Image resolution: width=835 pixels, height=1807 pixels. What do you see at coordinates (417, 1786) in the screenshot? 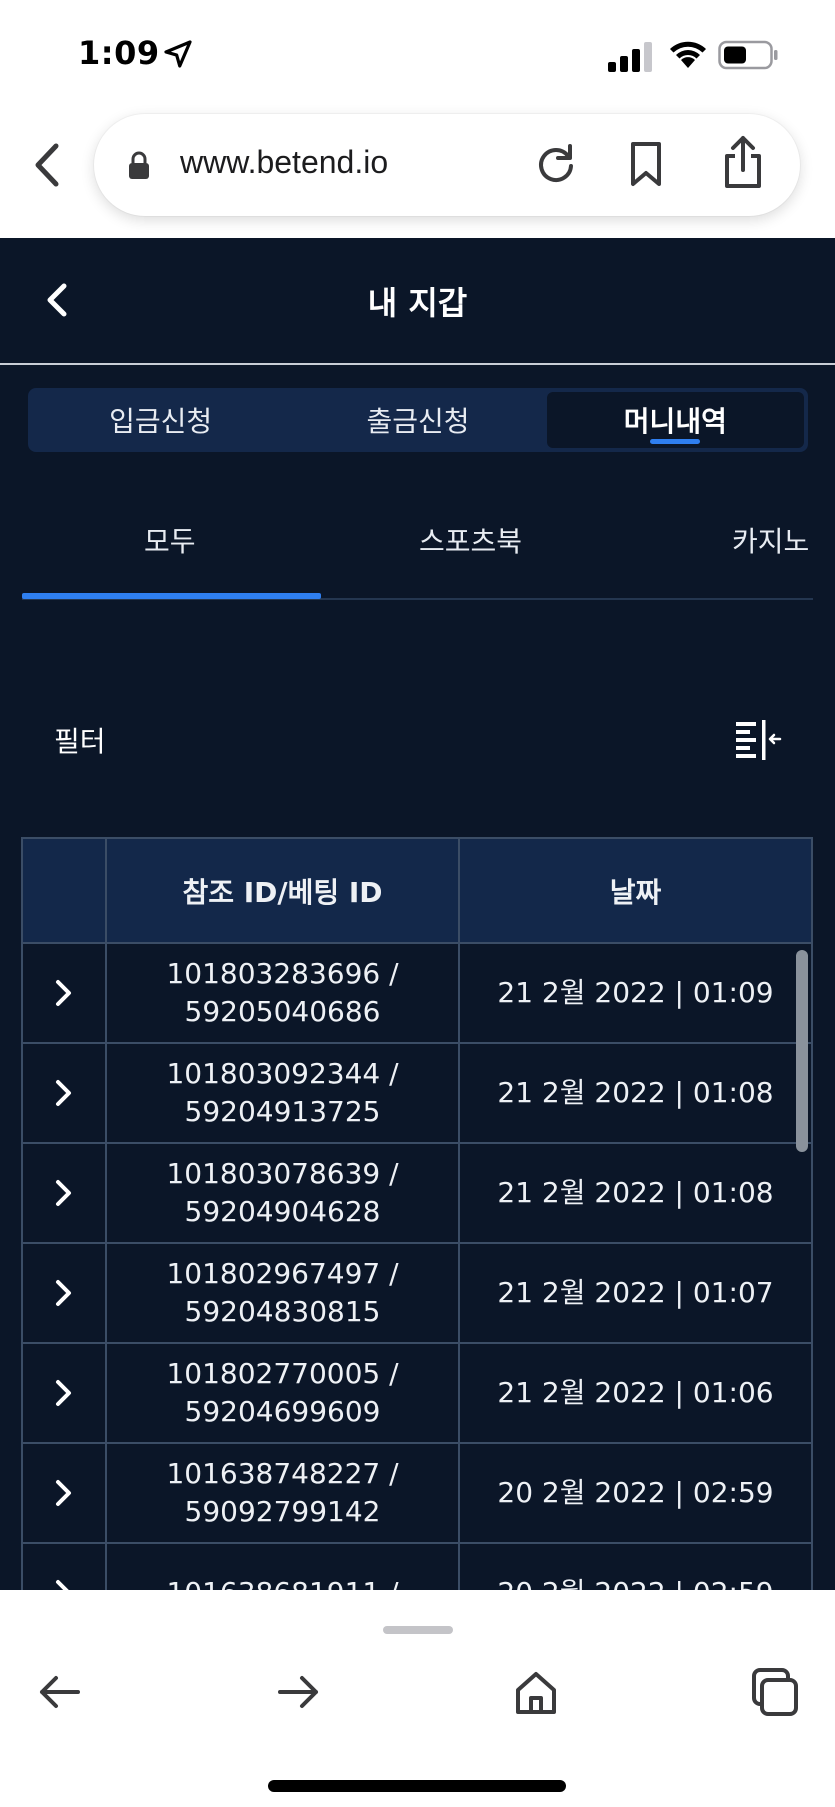
I see `home-indicator` at bounding box center [417, 1786].